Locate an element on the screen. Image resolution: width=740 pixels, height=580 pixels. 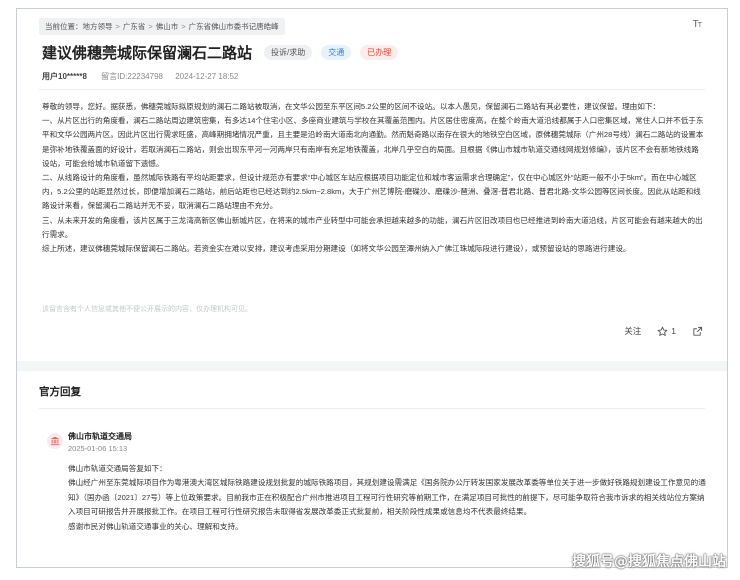
breadcrumb-prefix: 当前位置： is located at coordinates (64, 26).